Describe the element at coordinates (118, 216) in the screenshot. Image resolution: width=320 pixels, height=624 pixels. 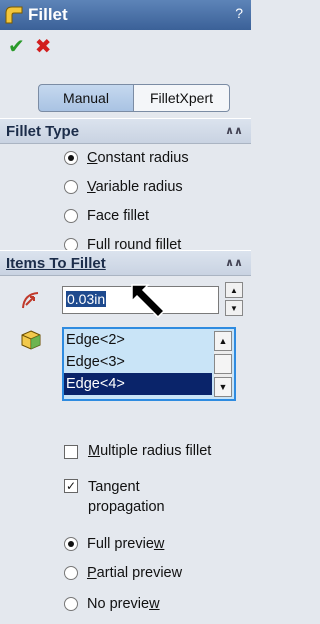
I see `radio-label: Face fillet` at that location.